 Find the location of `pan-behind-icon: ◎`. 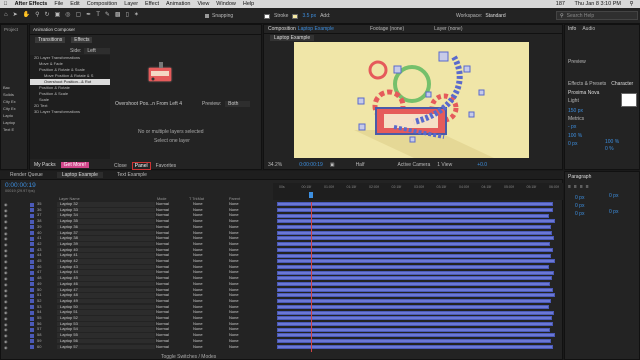

pan-behind-icon: ◎ is located at coordinates (67, 14).